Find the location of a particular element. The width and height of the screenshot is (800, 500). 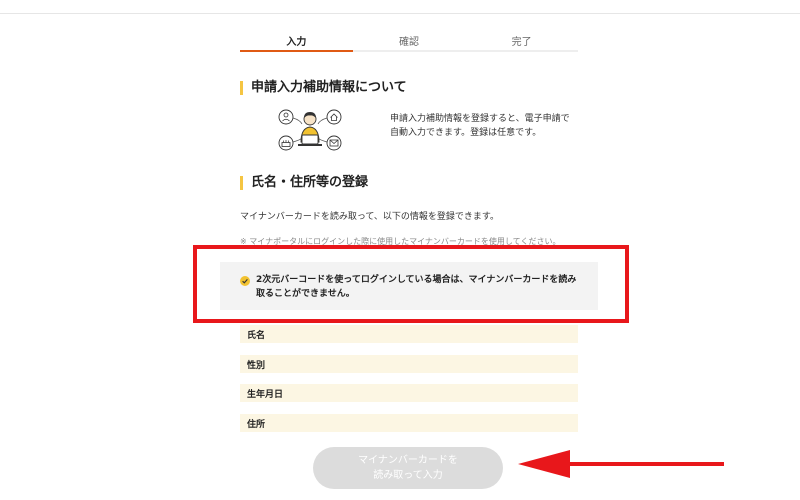

field-gender-label: 性別 is located at coordinates (256, 366).